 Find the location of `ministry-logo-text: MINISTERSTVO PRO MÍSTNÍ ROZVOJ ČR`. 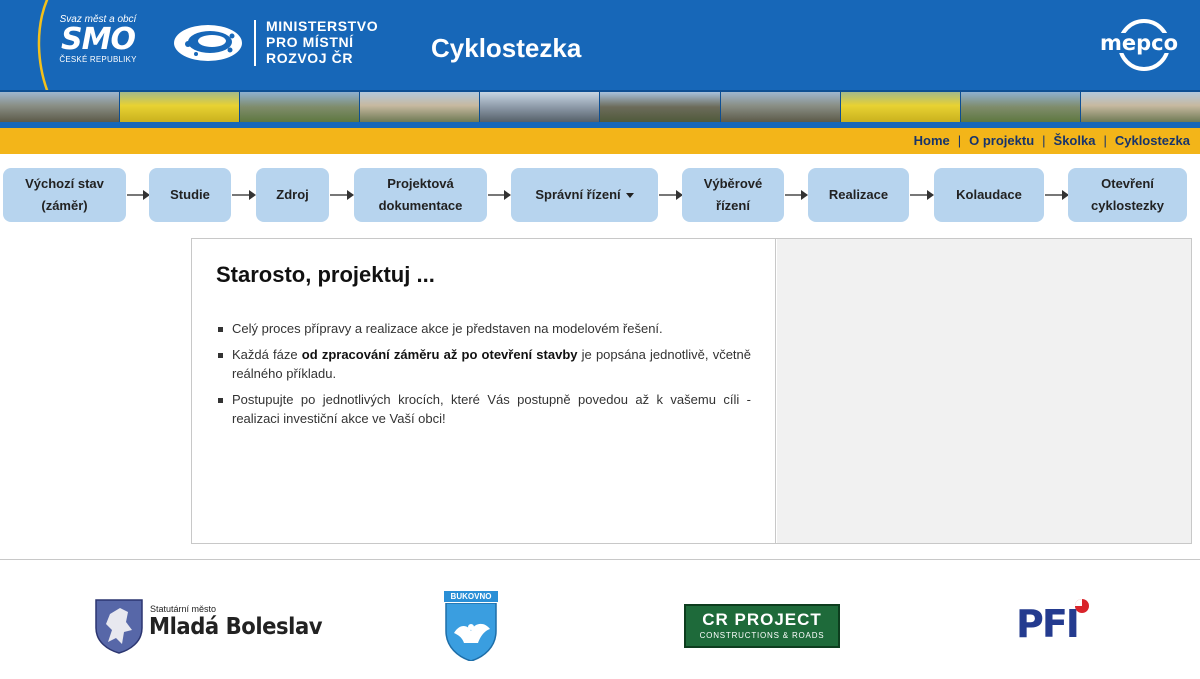

ministry-logo-text: MINISTERSTVO PRO MÍSTNÍ ROZVOJ ČR is located at coordinates (322, 42).